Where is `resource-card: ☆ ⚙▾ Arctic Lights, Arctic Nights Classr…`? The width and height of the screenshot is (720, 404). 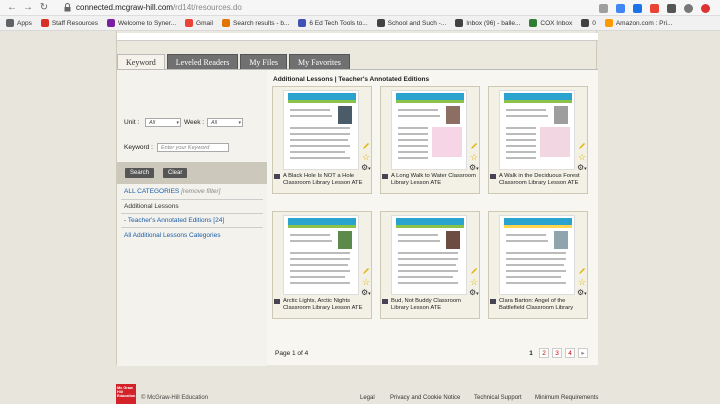 resource-card: ☆ ⚙▾ Arctic Lights, Arctic Nights Classr… is located at coordinates (322, 265).